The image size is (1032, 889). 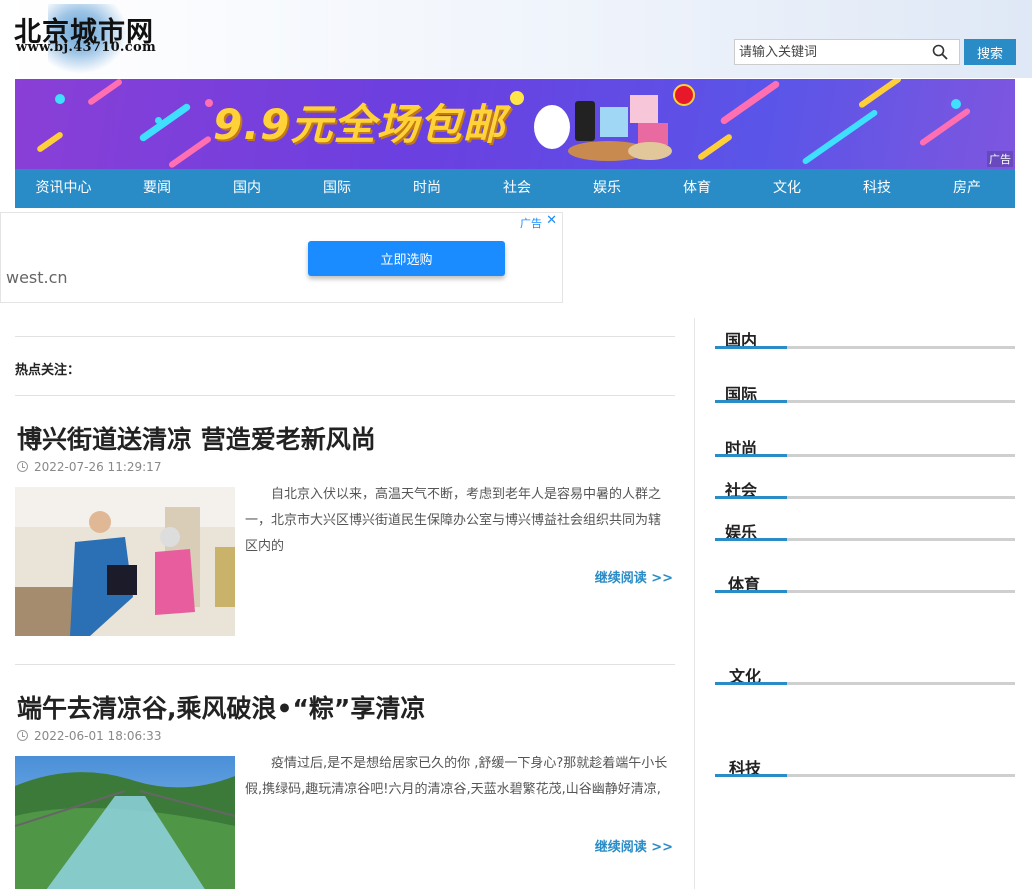 What do you see at coordinates (697, 188) in the screenshot?
I see `nav-item-sports: 体育` at bounding box center [697, 188].